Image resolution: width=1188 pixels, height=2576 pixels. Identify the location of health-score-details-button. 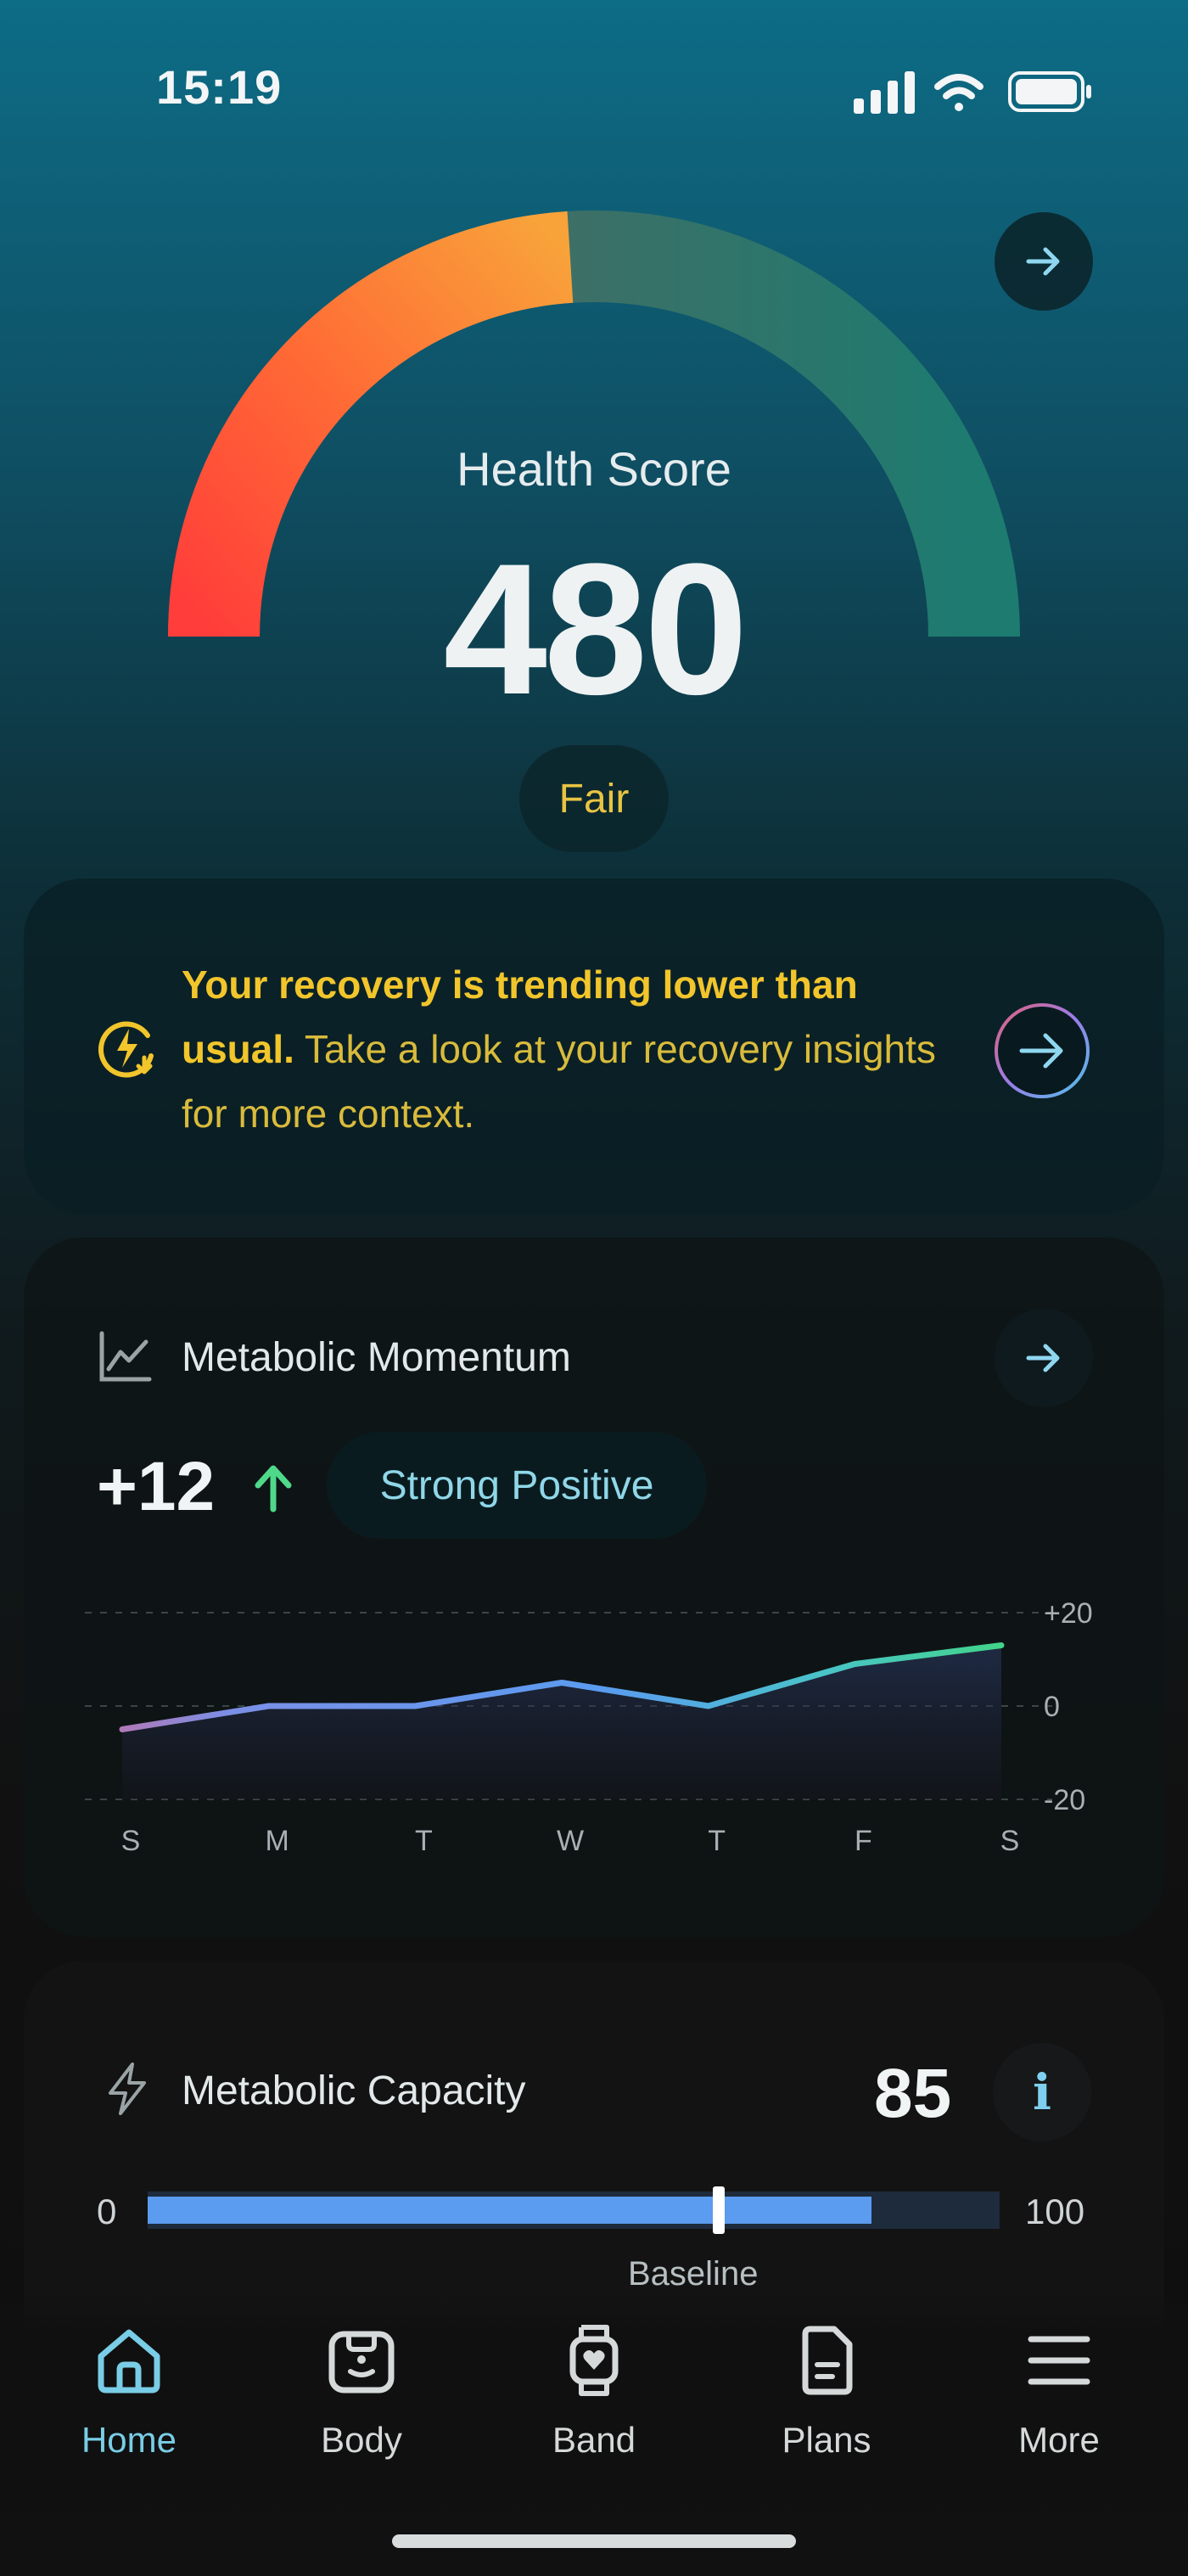
(1044, 261).